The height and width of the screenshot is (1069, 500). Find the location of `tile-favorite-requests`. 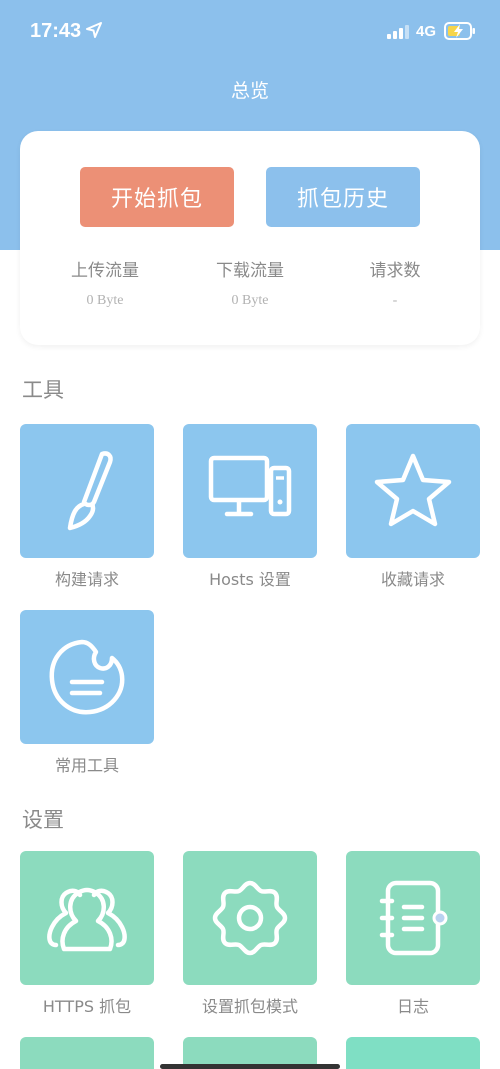

tile-favorite-requests is located at coordinates (413, 491).